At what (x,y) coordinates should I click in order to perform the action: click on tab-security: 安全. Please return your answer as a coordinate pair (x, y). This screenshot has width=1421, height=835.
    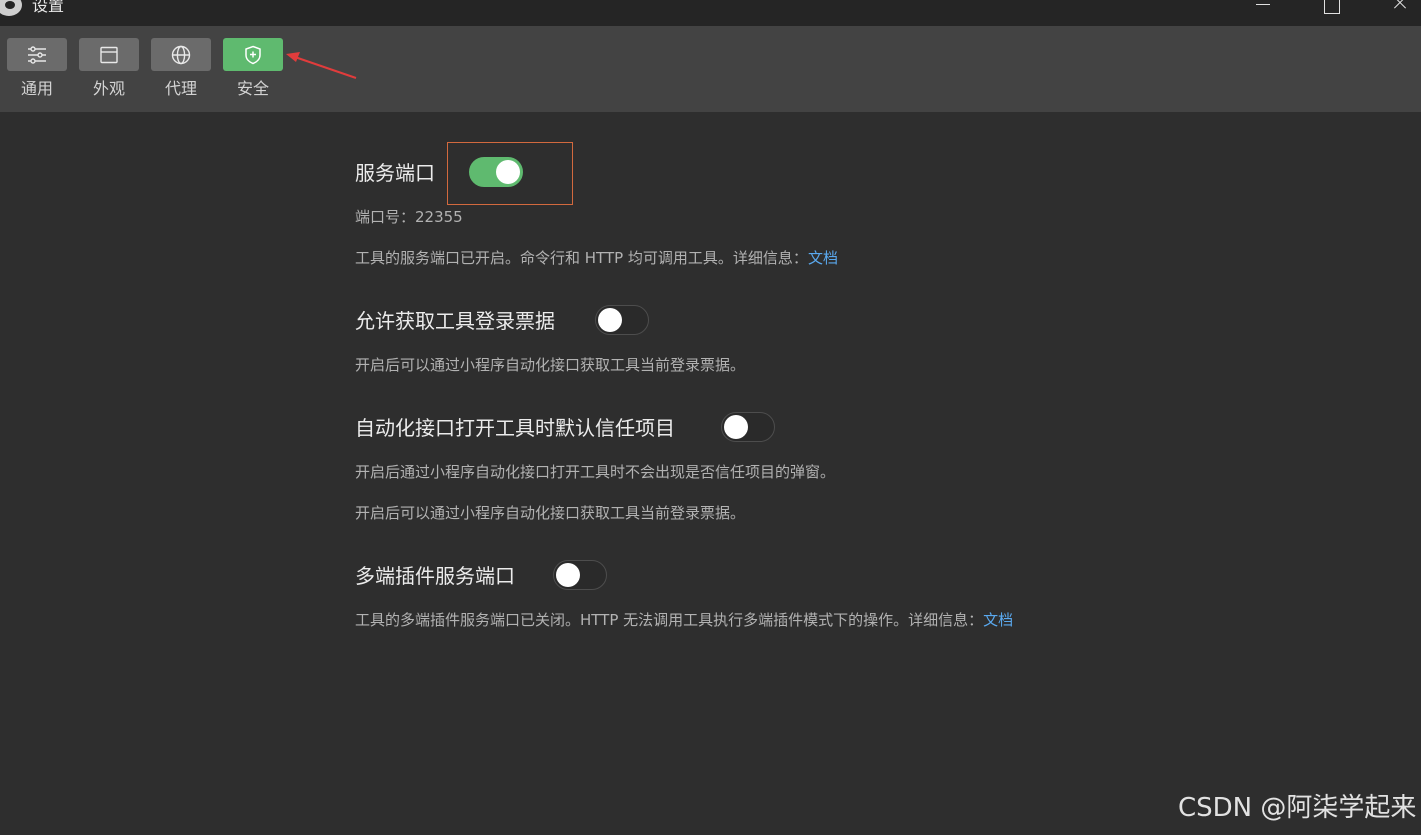
    Looking at the image, I should click on (253, 71).